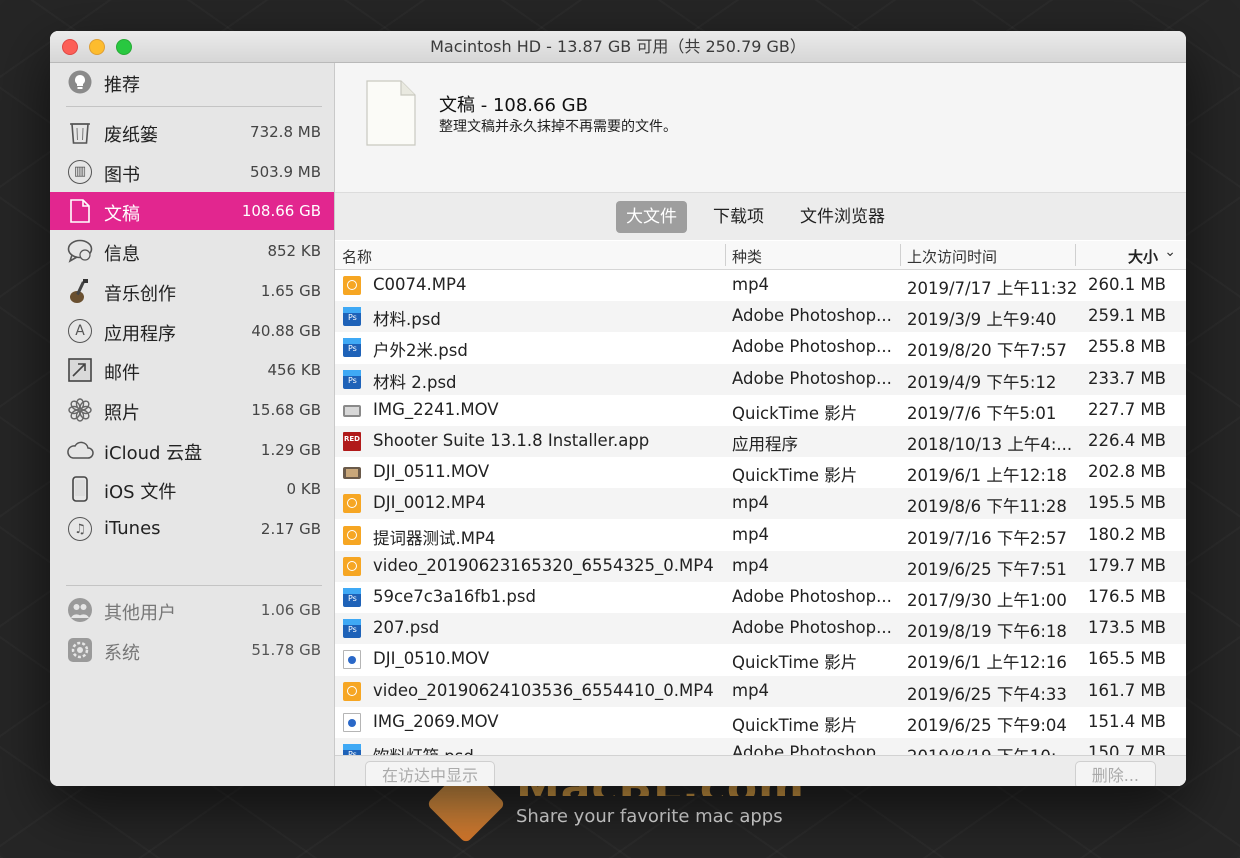 The width and height of the screenshot is (1240, 858). Describe the element at coordinates (192, 370) in the screenshot. I see `sidebar-item-mail: 邮件 456 KB` at that location.